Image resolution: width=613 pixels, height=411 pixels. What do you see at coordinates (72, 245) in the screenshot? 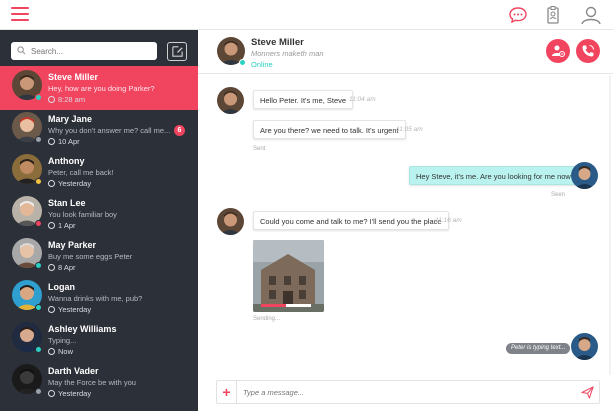
I see `contact-name: May Parker` at bounding box center [72, 245].